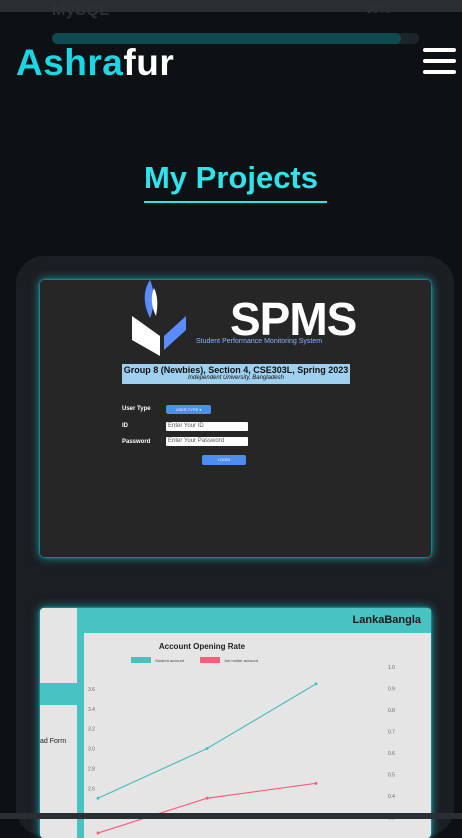 The width and height of the screenshot is (462, 838). I want to click on password-label: Password, so click(136, 442).